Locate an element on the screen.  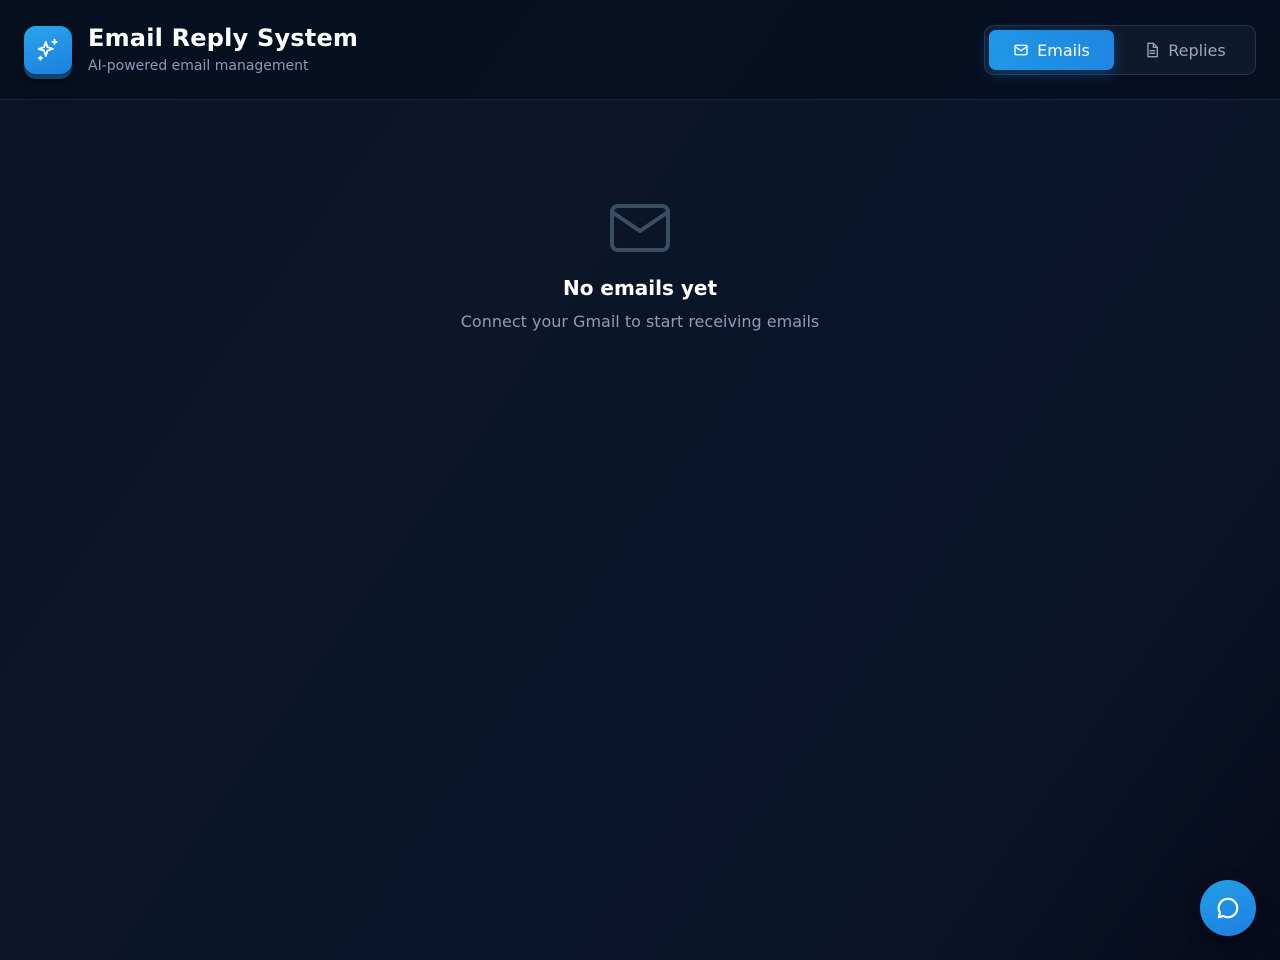
view-tabs: Emails Replies is located at coordinates (1120, 50).